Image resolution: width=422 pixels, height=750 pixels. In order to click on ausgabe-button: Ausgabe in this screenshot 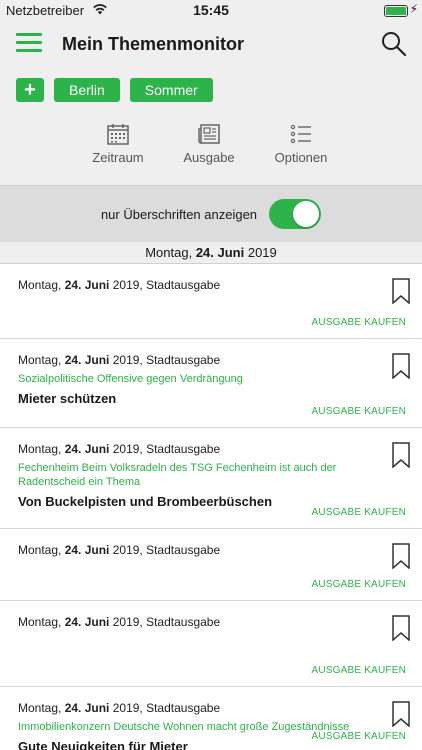, I will do `click(209, 143)`.